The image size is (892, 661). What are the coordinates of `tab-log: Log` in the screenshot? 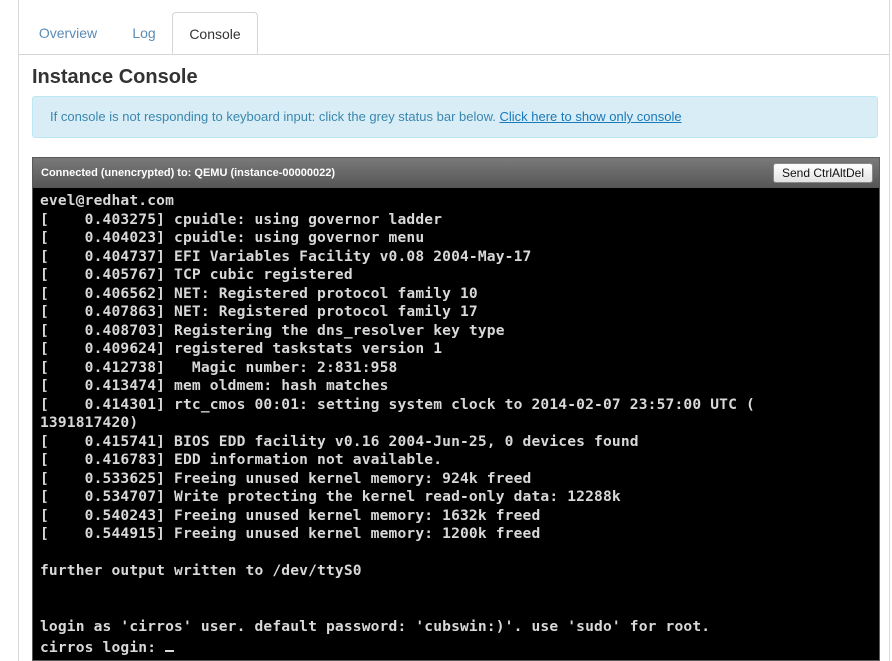 It's located at (144, 33).